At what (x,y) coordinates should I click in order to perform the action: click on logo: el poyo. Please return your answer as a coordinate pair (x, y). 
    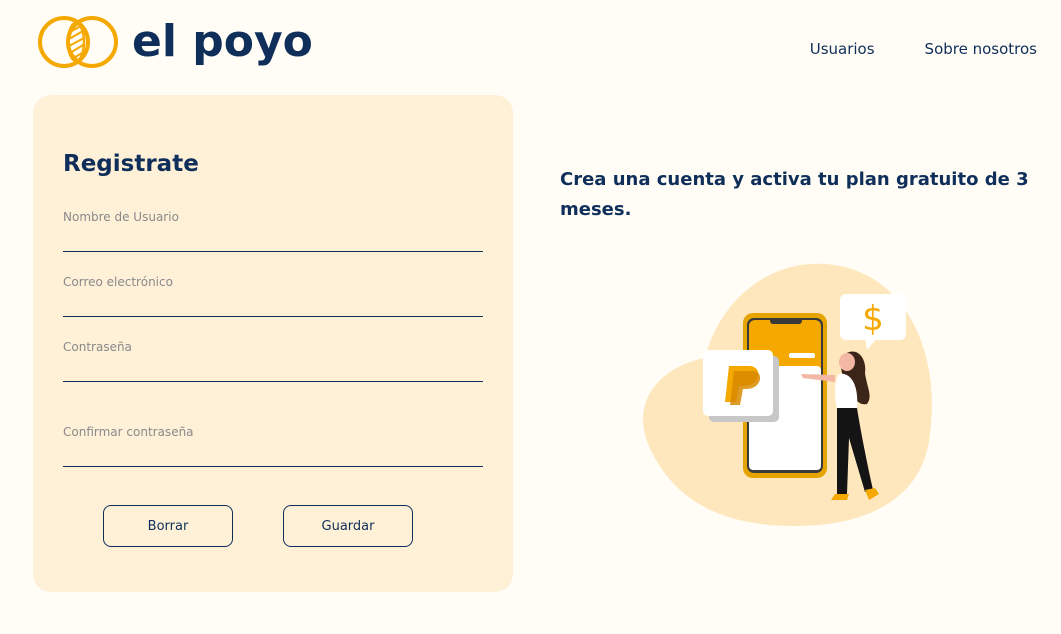
    Looking at the image, I should click on (174, 42).